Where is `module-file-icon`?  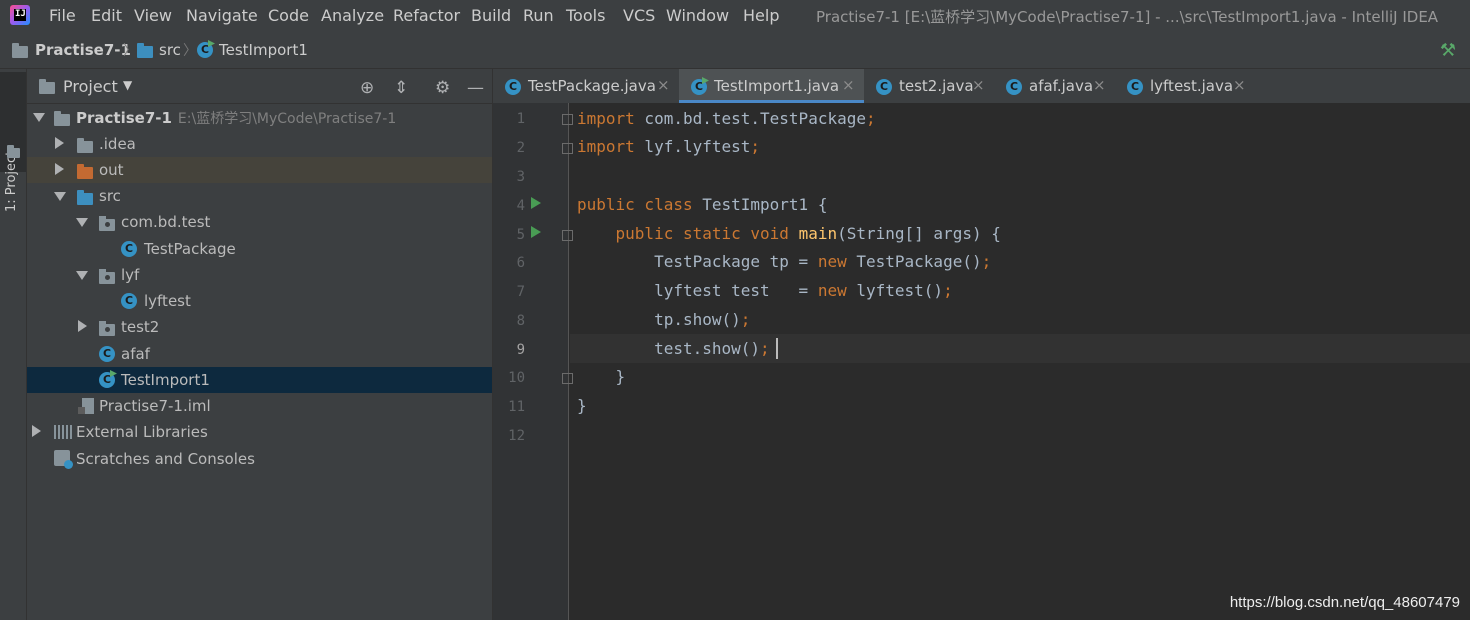 module-file-icon is located at coordinates (86, 406).